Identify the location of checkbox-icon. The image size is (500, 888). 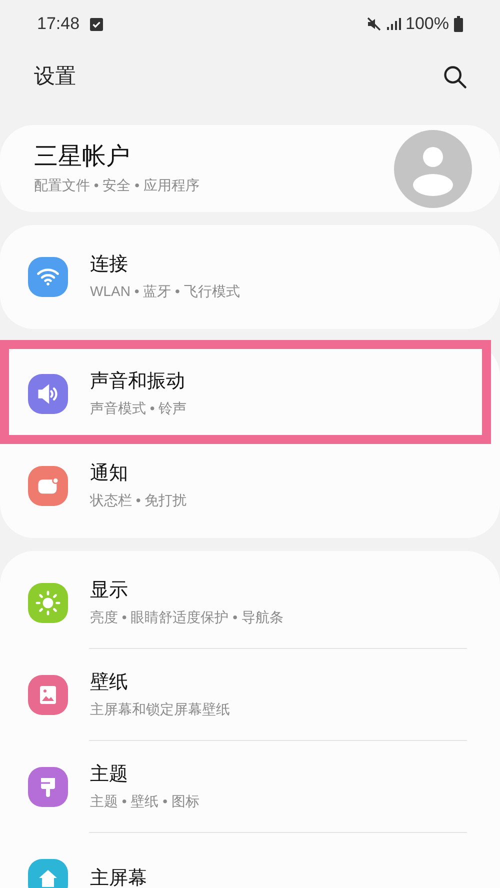
(96, 24).